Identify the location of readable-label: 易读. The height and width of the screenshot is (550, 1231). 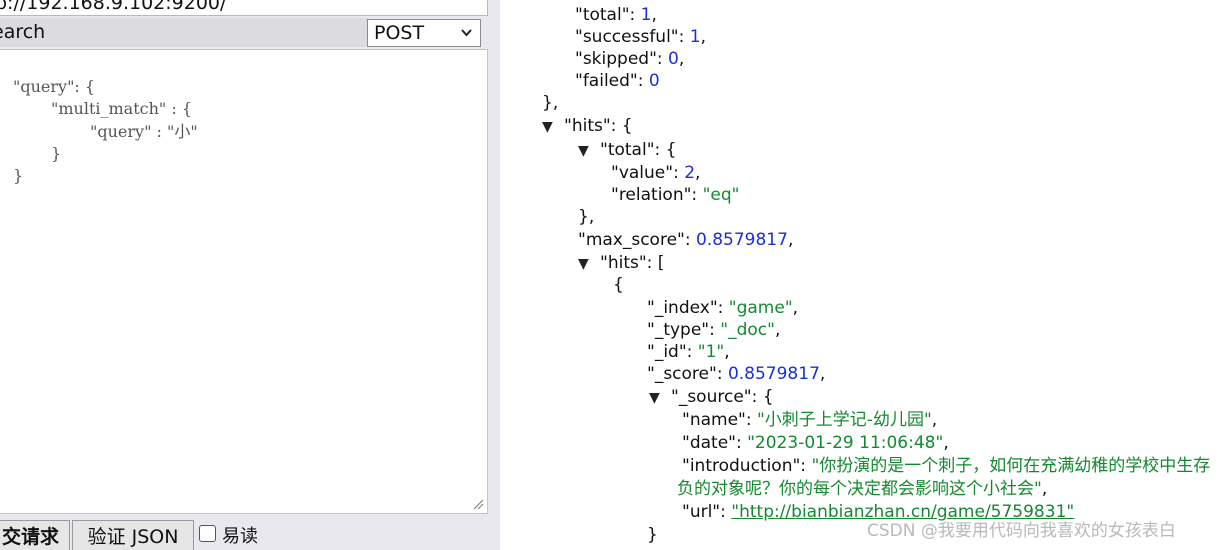
(240, 536).